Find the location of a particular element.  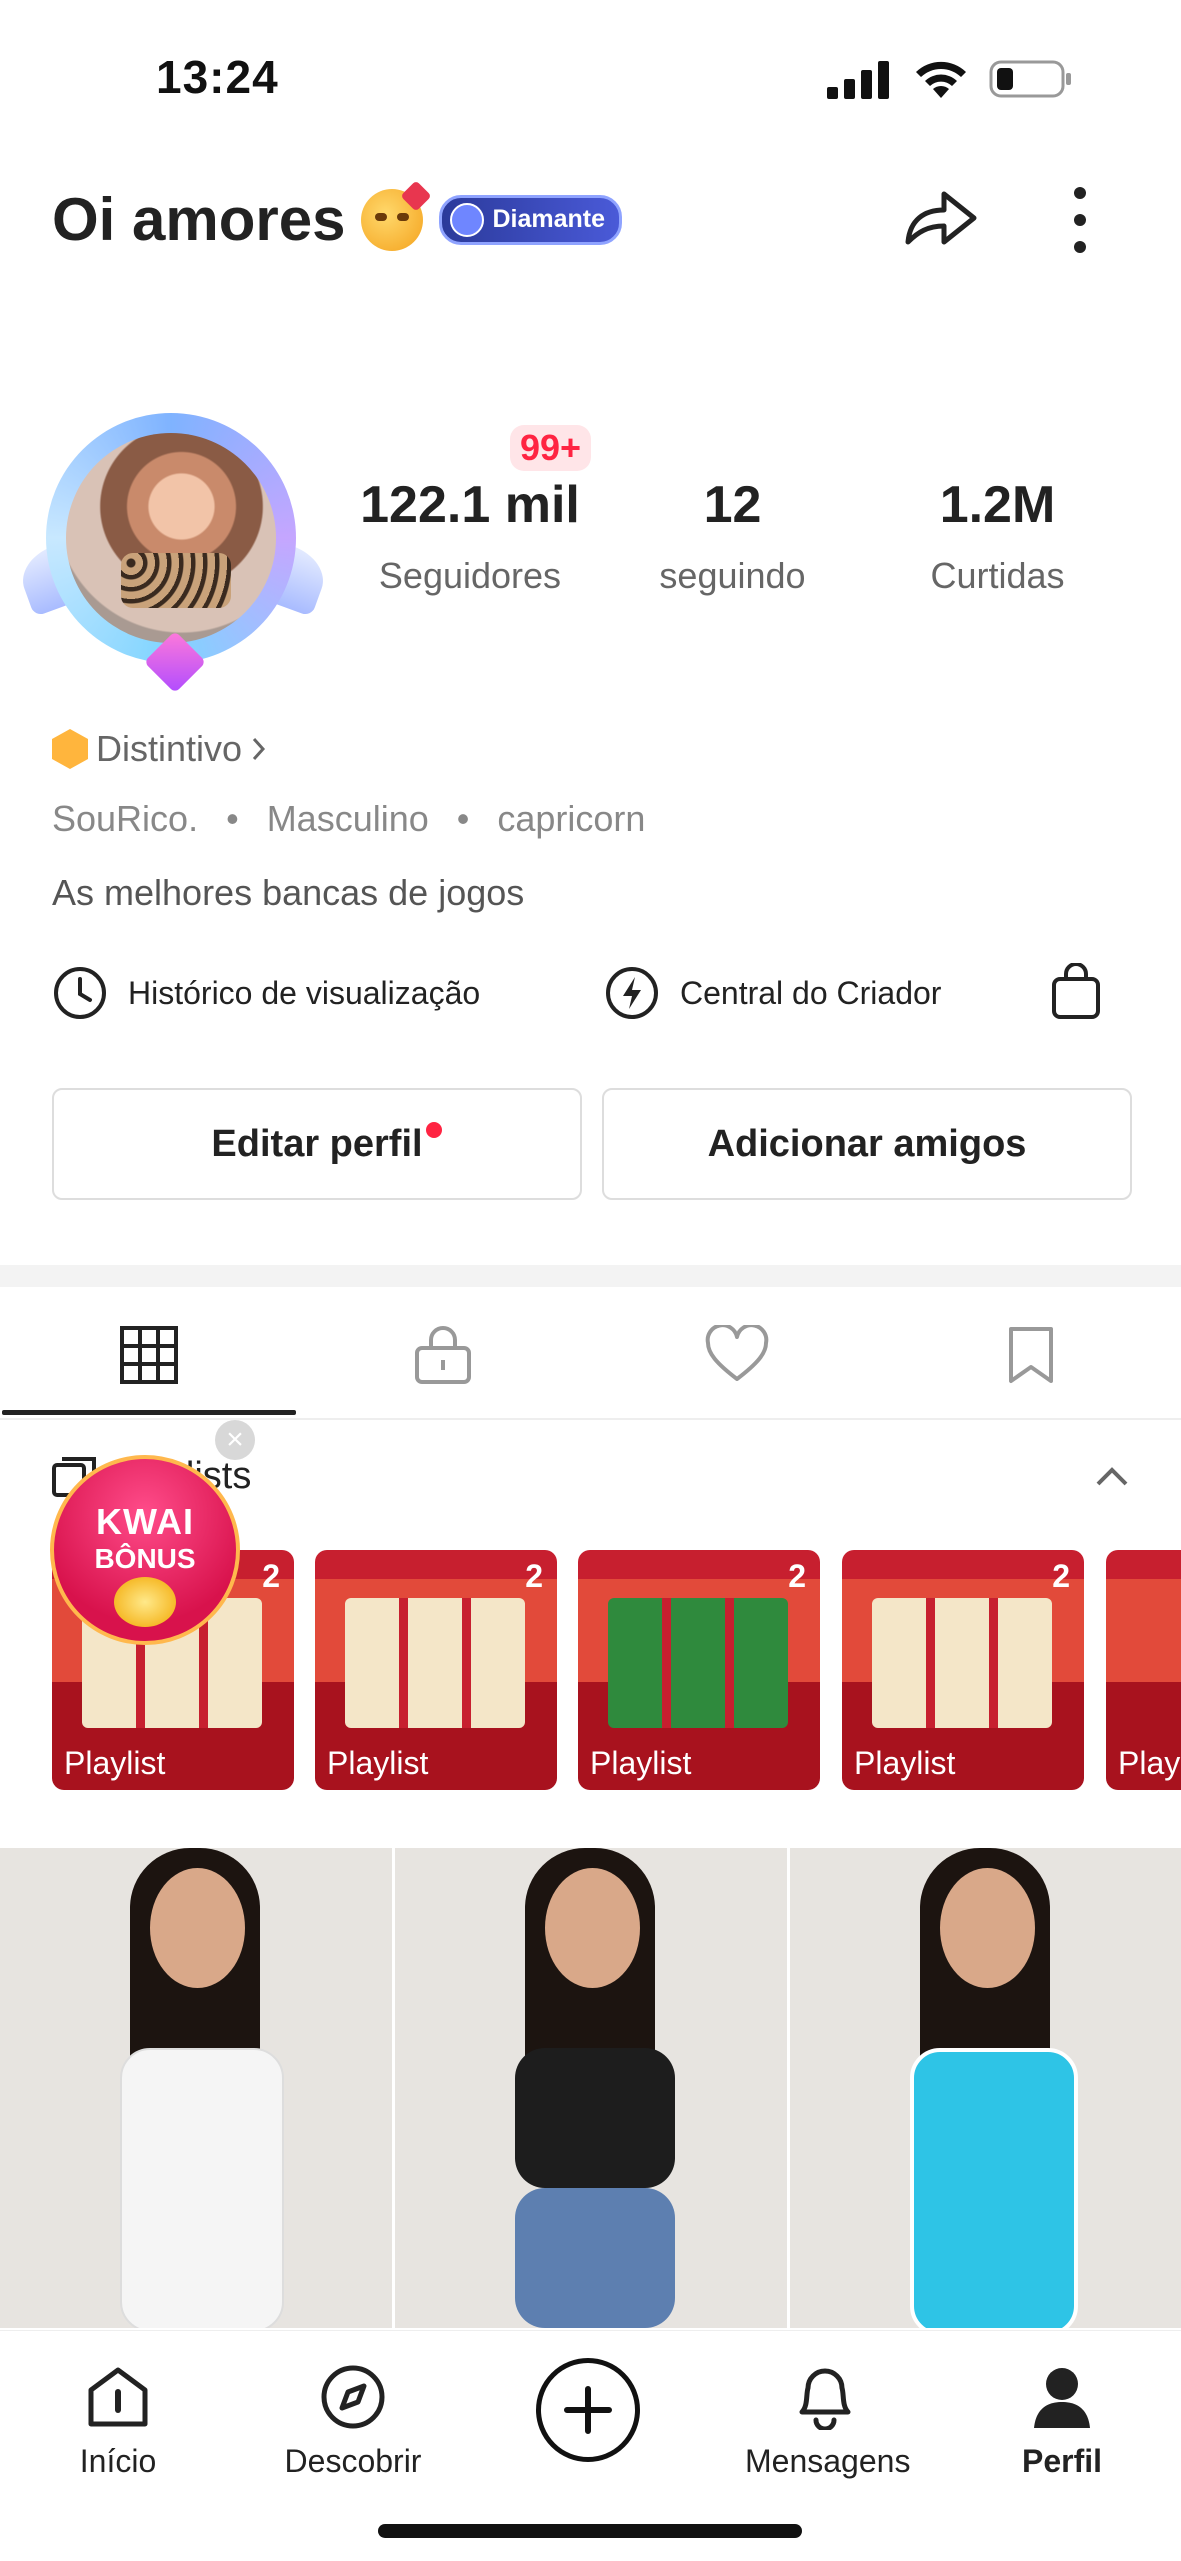

person-icon is located at coordinates (1062, 2398).